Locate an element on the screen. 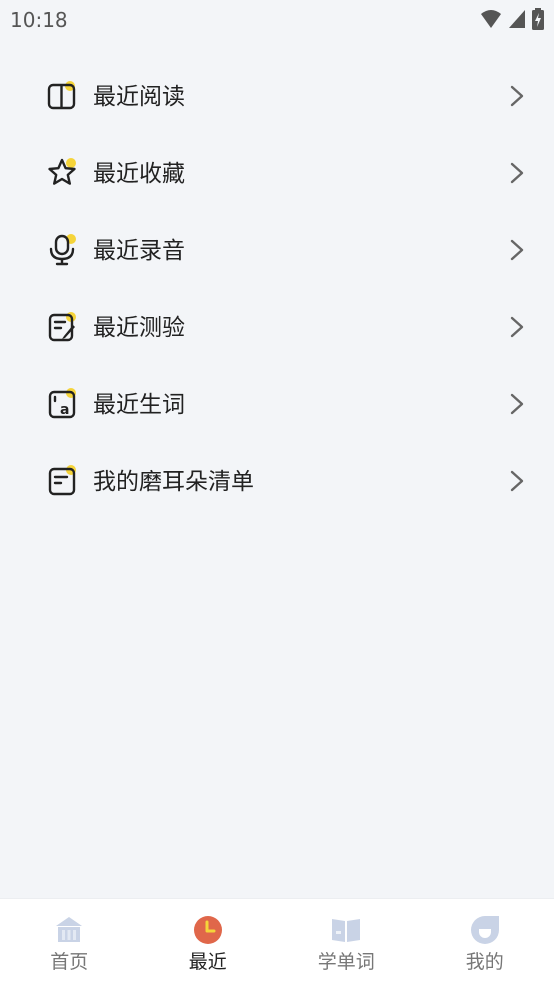  tab-label-recent: 最近 is located at coordinates (208, 960).